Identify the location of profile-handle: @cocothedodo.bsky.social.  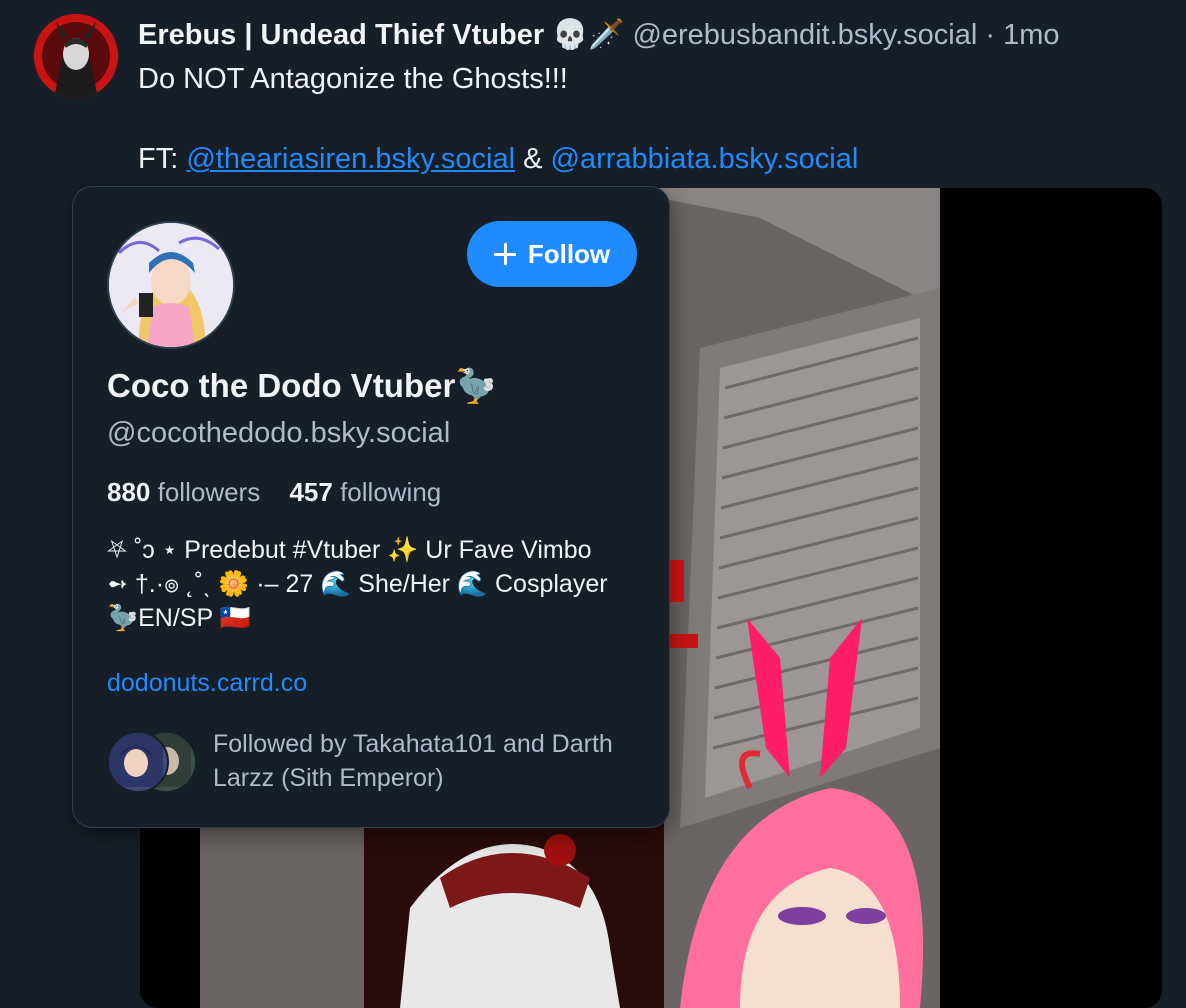
(278, 433).